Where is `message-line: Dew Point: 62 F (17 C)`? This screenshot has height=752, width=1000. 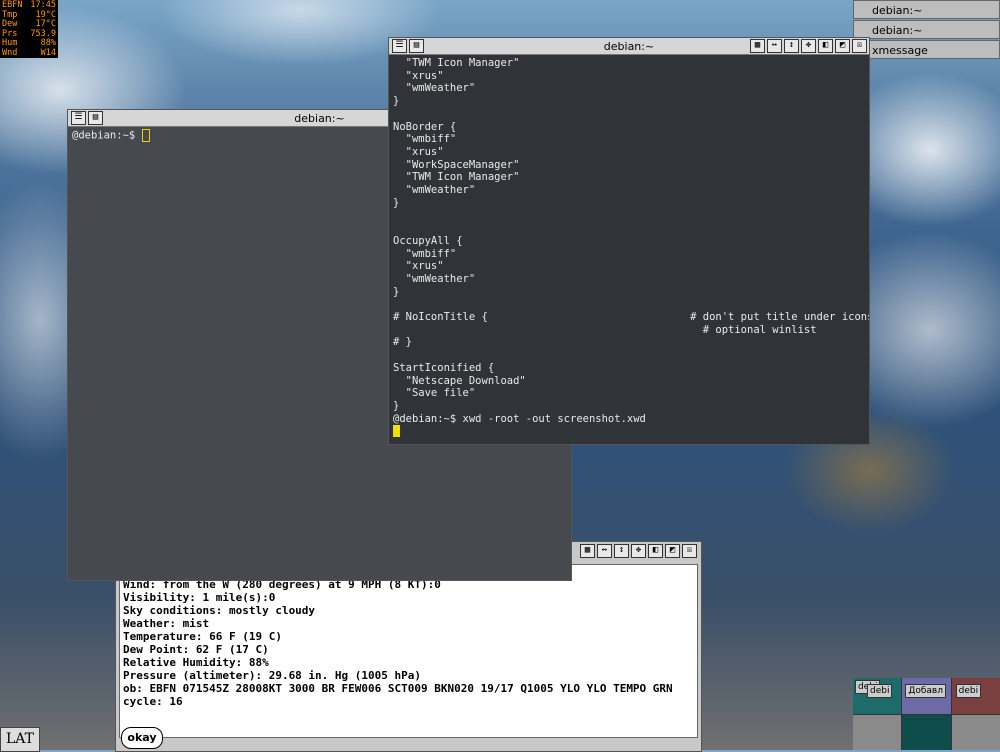
message-line: Dew Point: 62 F (17 C) is located at coordinates (196, 649).